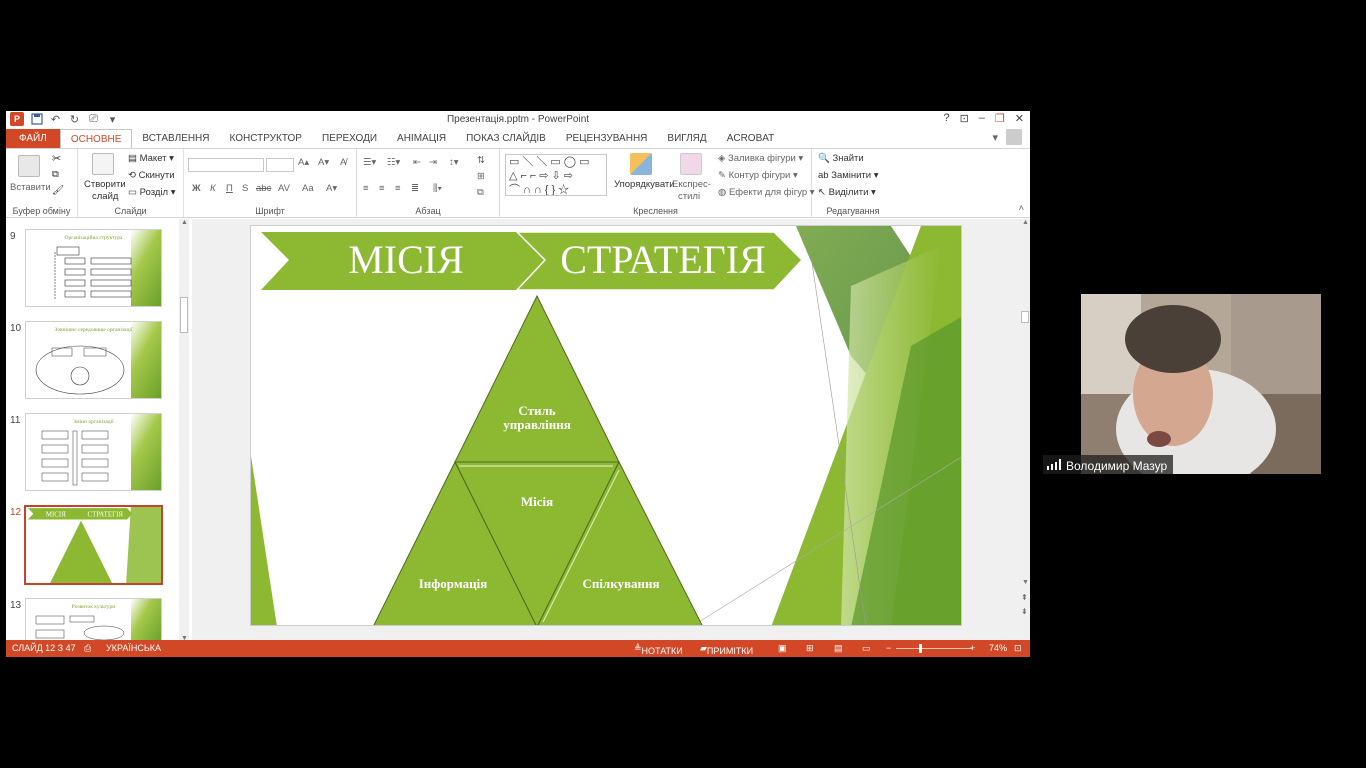  I want to click on zoom-out-button: −, so click(888, 648).